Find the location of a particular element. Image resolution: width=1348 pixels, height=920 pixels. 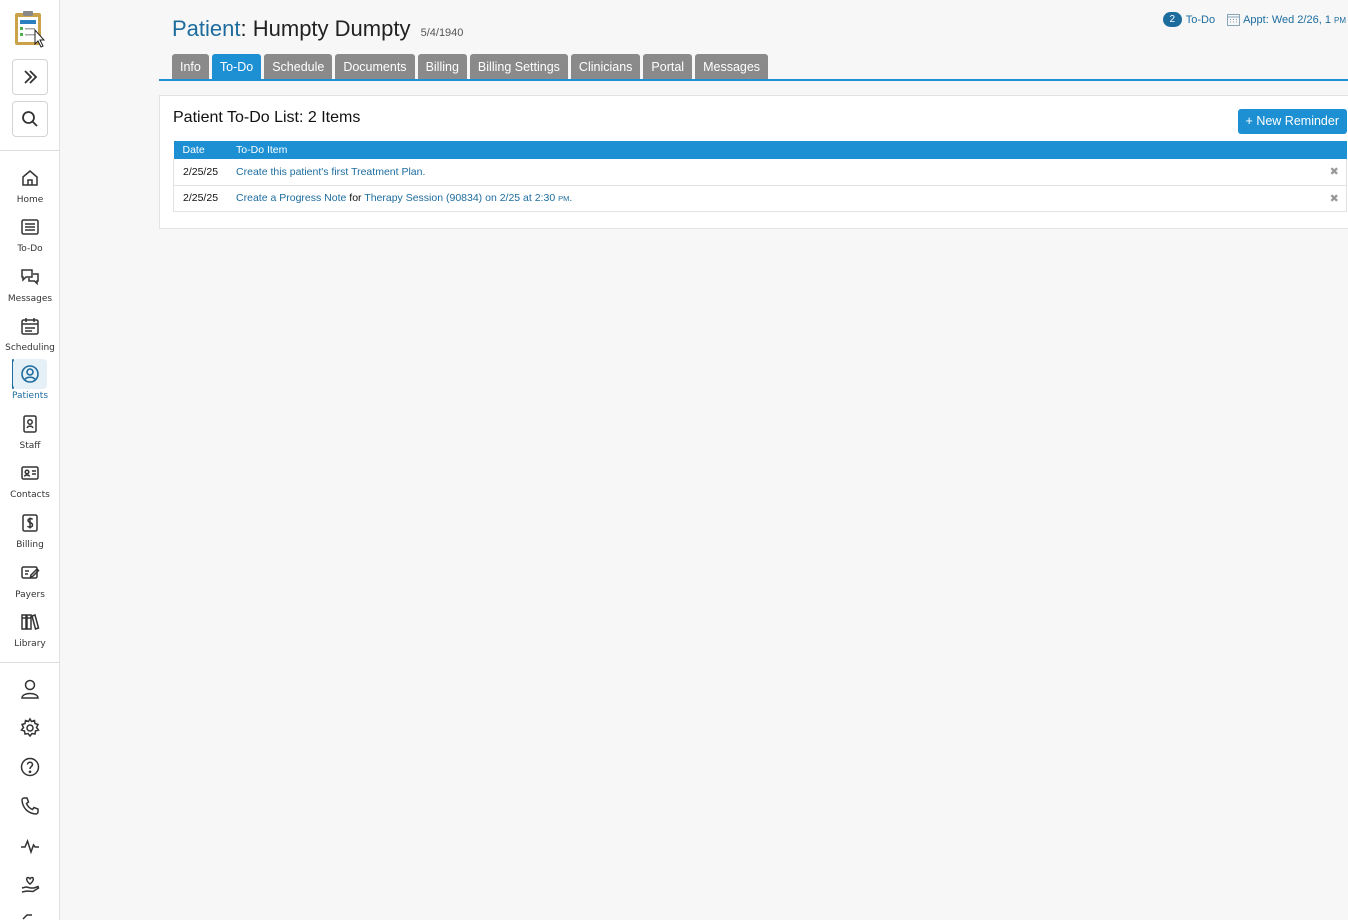

badge-icon is located at coordinates (30, 424).